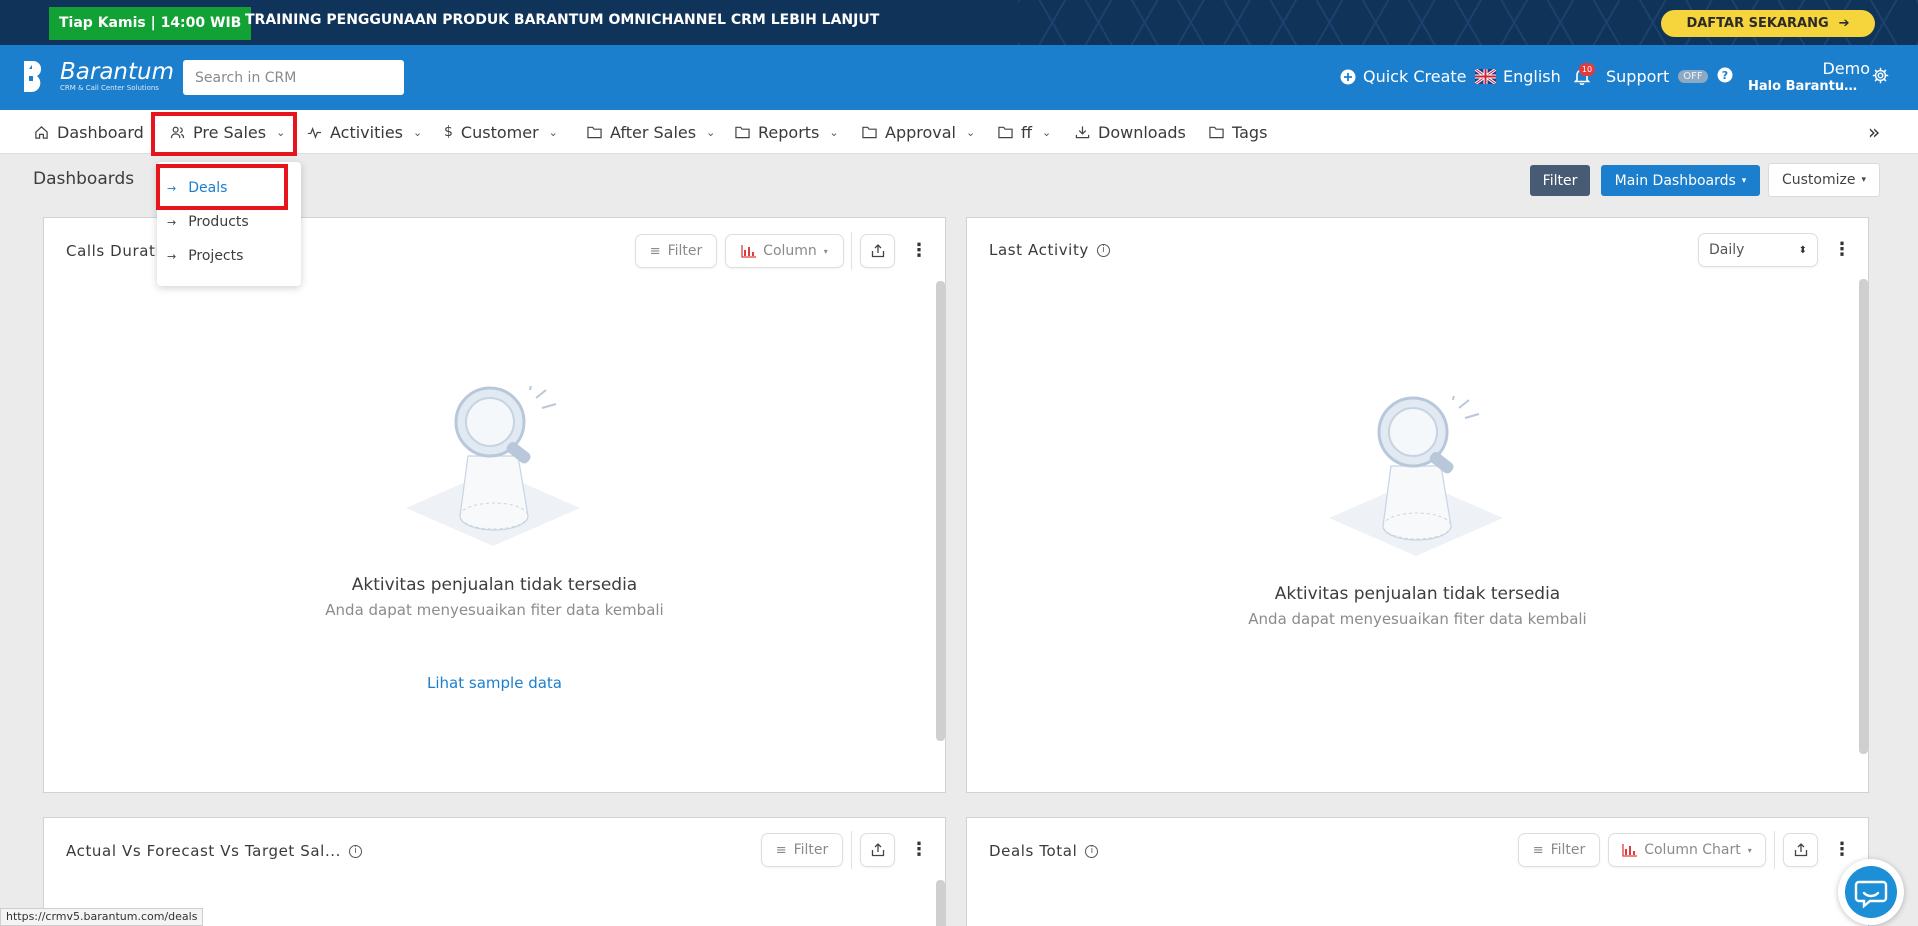 The height and width of the screenshot is (926, 1918). I want to click on main-dashboards-label: Main Dashboards, so click(1675, 180).